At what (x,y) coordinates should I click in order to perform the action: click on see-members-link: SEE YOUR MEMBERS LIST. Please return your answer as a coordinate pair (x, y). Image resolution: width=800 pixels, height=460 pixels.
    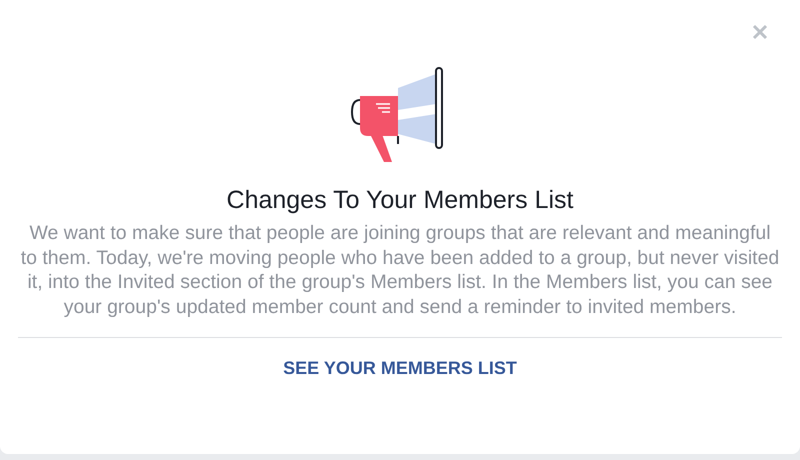
    Looking at the image, I should click on (400, 368).